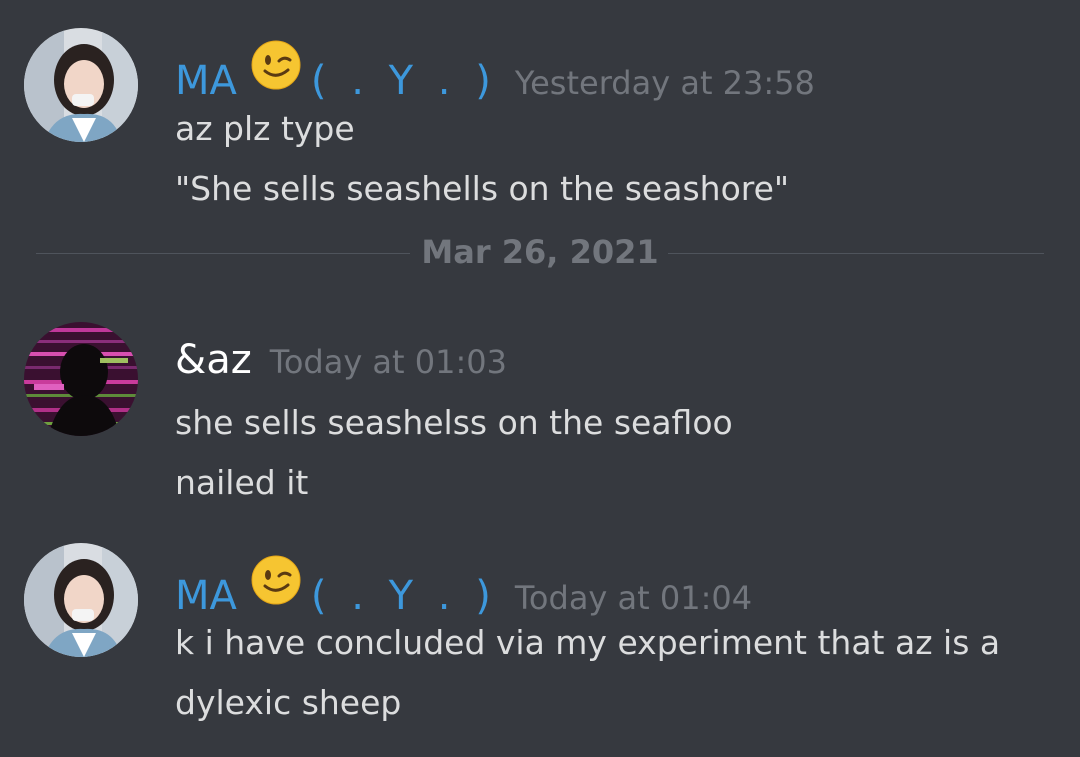  I want to click on message-header: &az Today at 01:03, so click(341, 360).